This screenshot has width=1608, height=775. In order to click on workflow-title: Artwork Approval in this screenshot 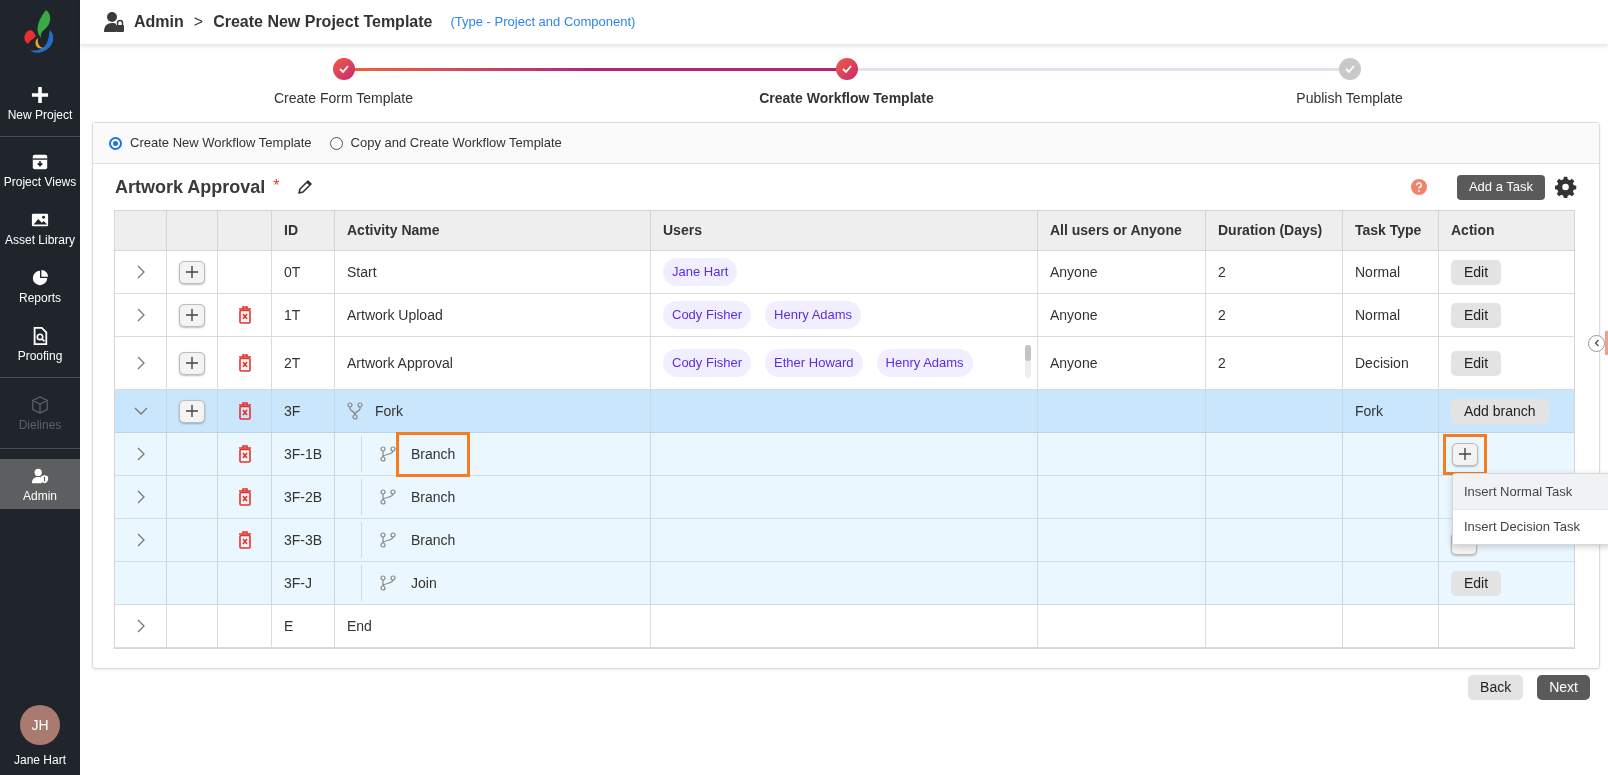, I will do `click(190, 187)`.